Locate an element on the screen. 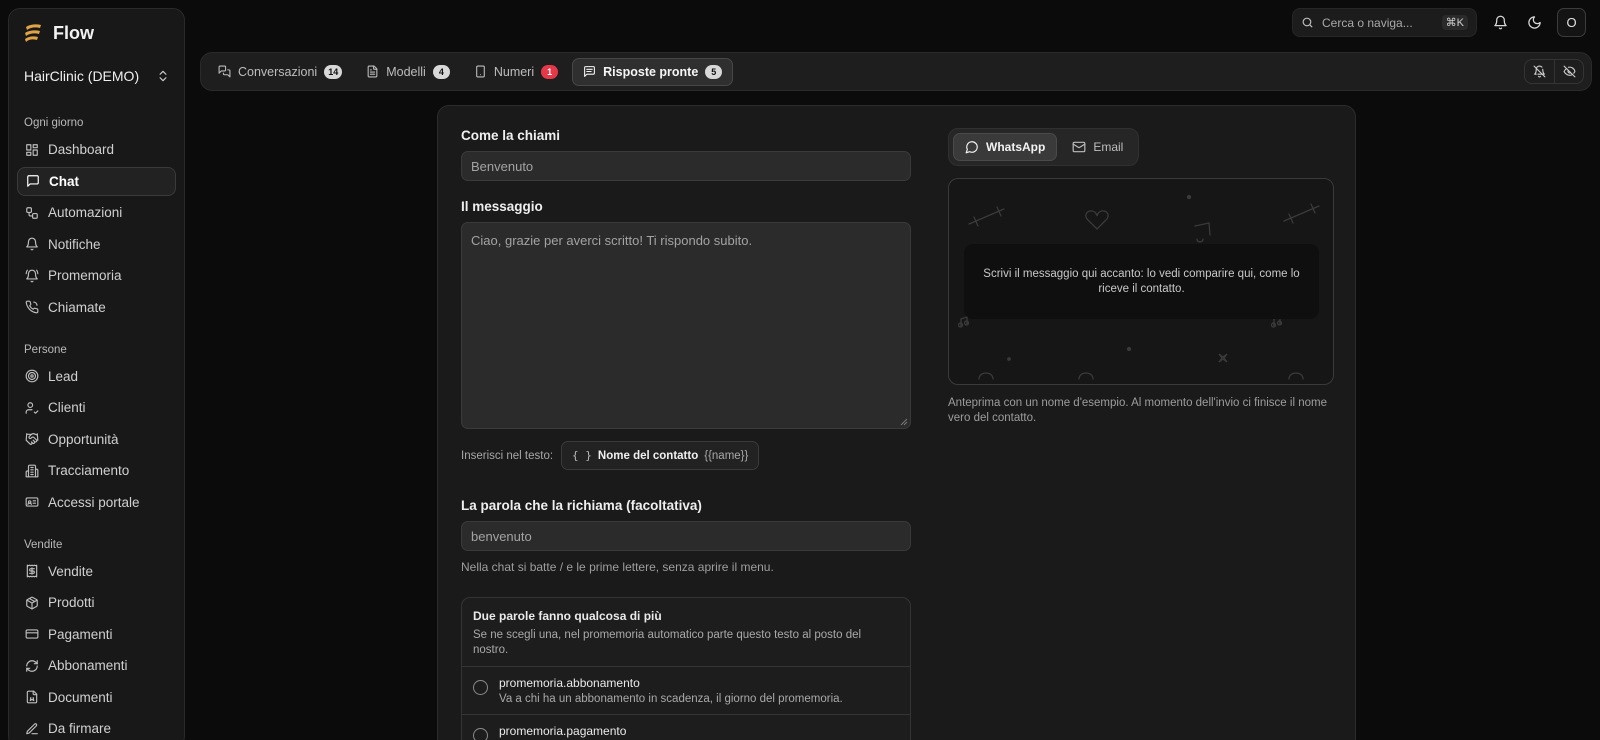  option-title: promemoria.pagamento is located at coordinates (563, 731).